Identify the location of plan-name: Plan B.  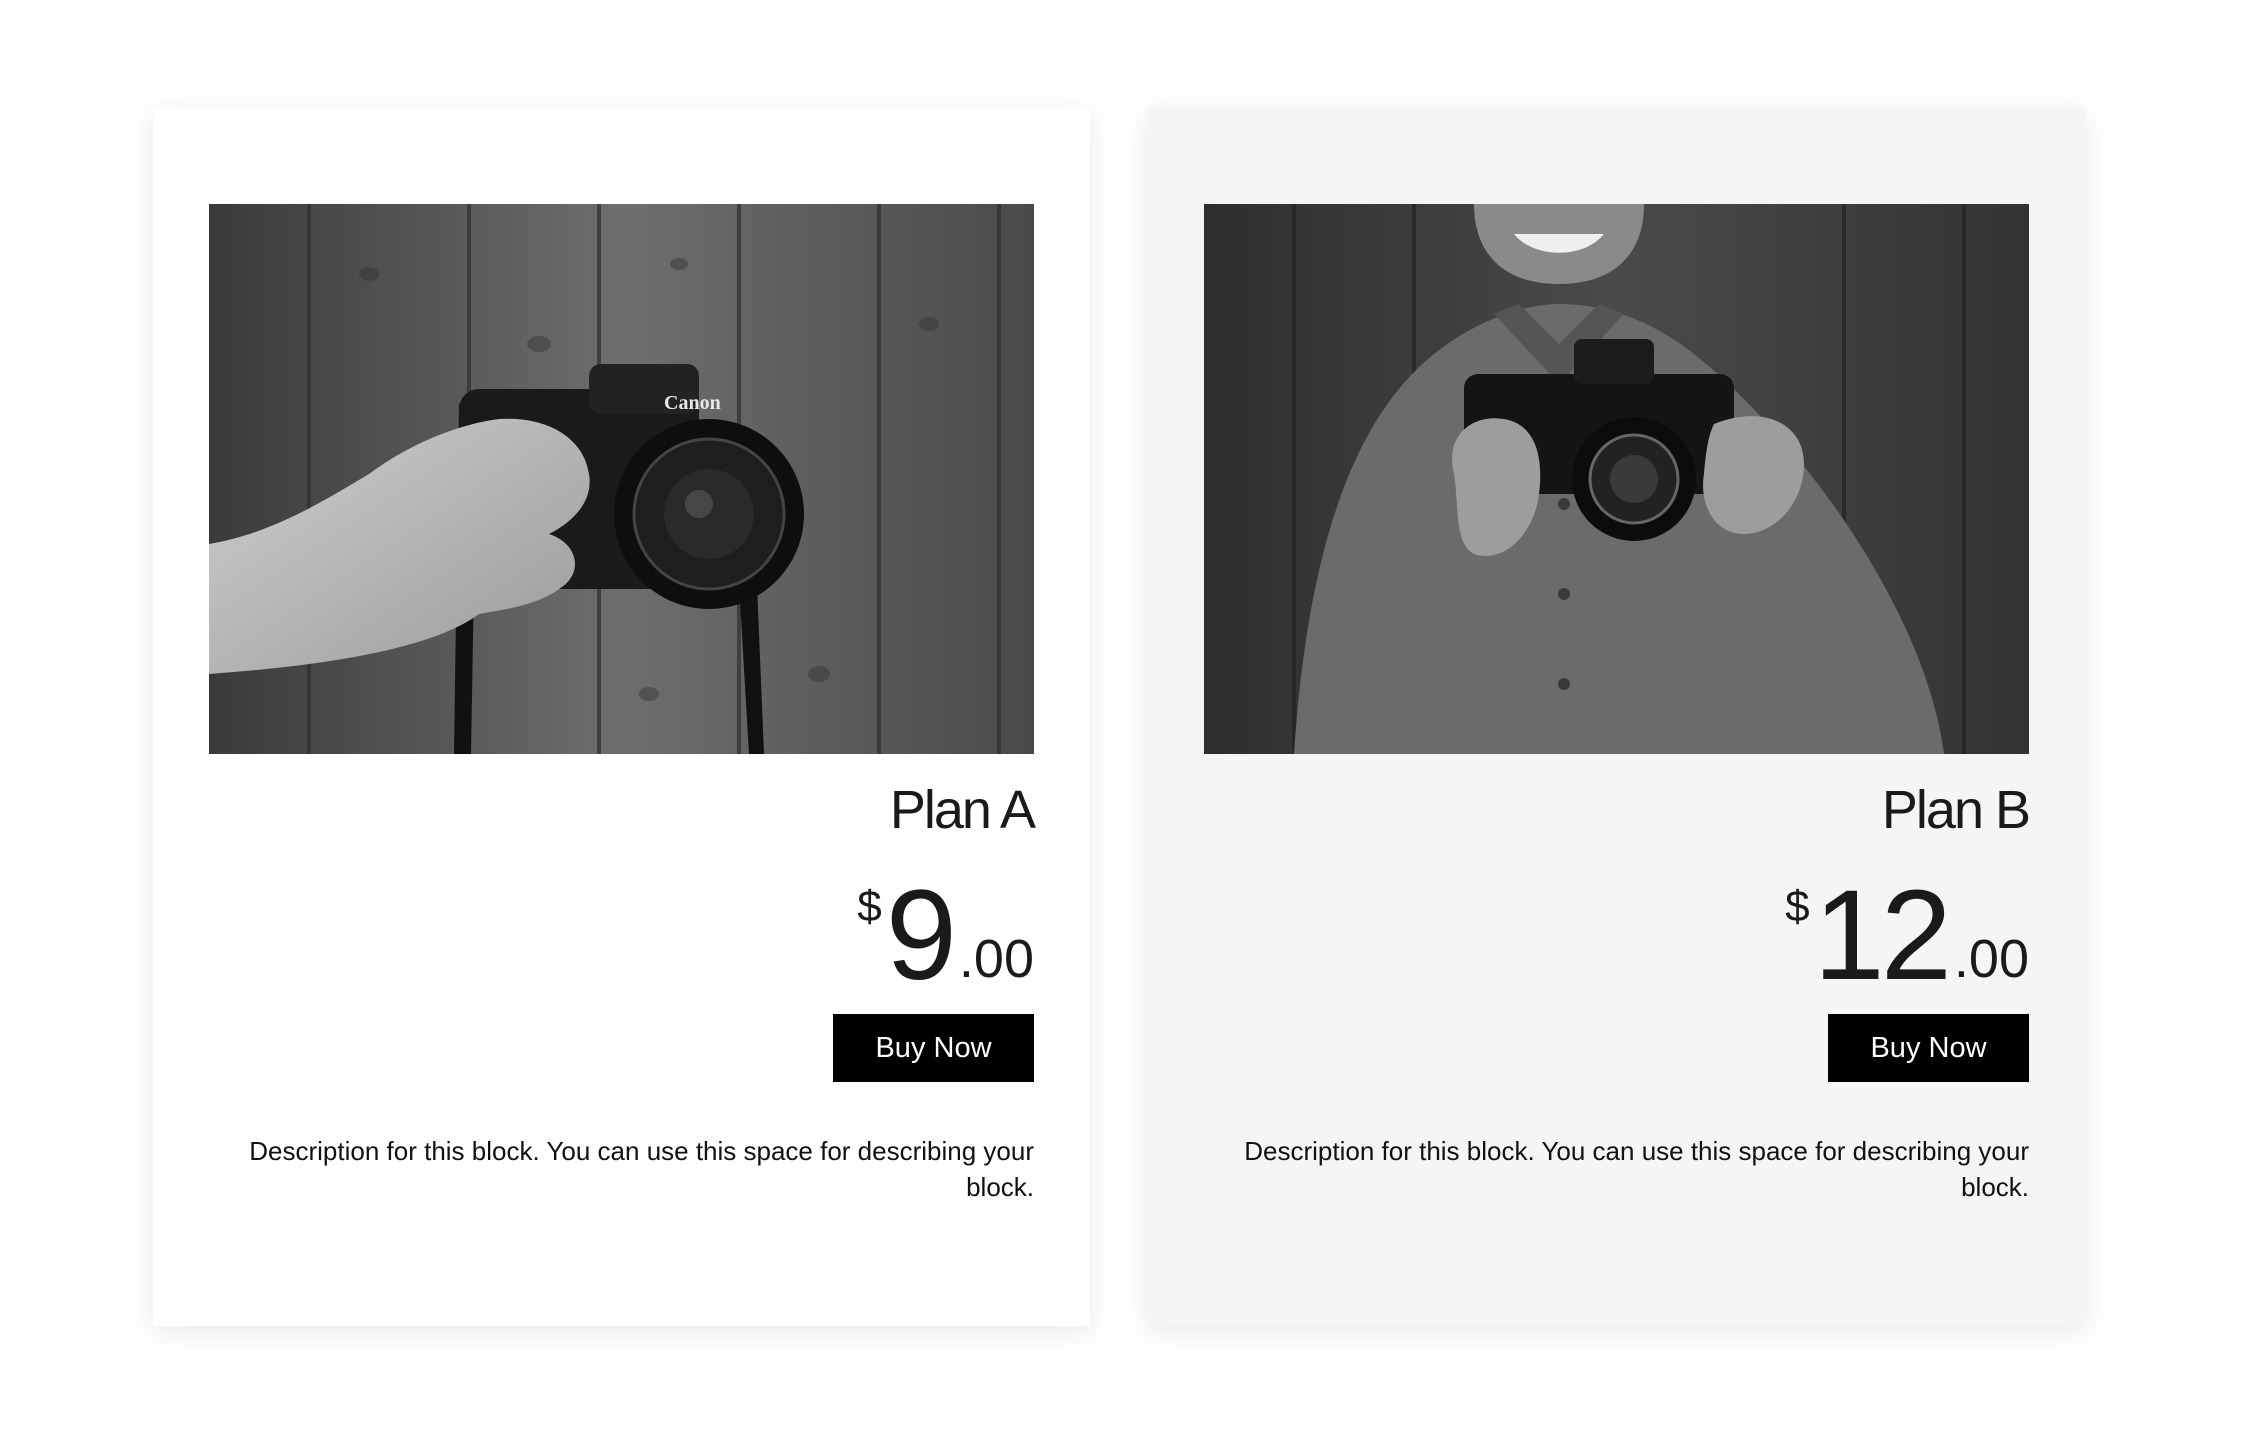
(1956, 810).